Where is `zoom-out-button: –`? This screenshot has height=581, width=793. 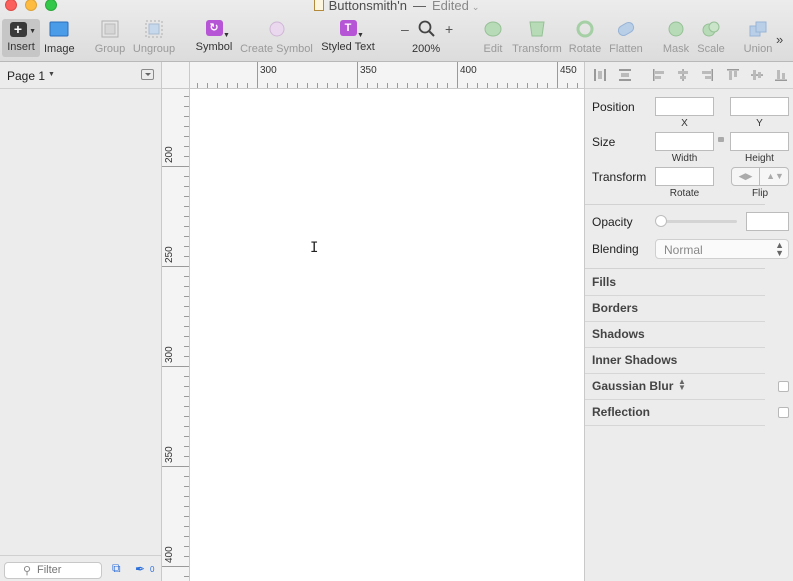 zoom-out-button: – is located at coordinates (405, 29).